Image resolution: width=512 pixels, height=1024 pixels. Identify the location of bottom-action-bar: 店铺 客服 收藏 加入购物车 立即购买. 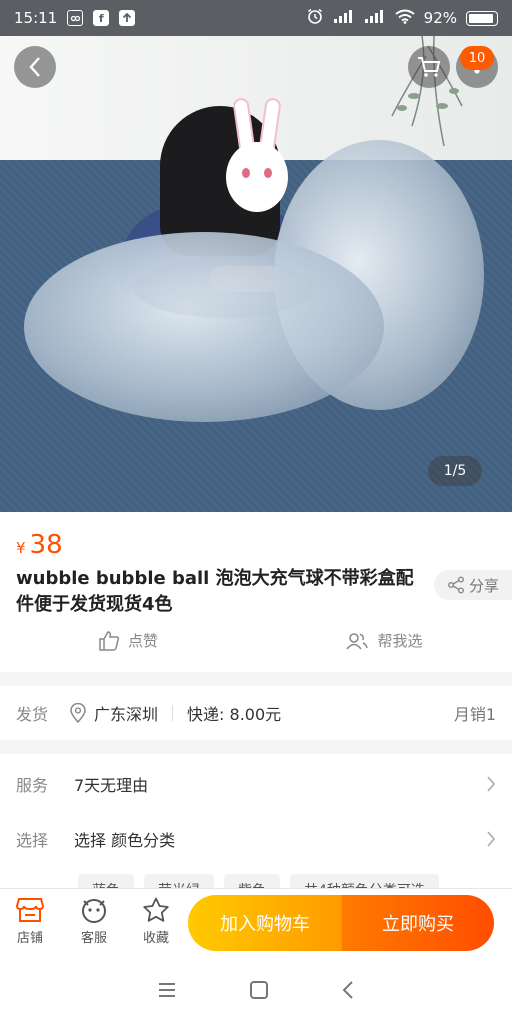
(256, 922).